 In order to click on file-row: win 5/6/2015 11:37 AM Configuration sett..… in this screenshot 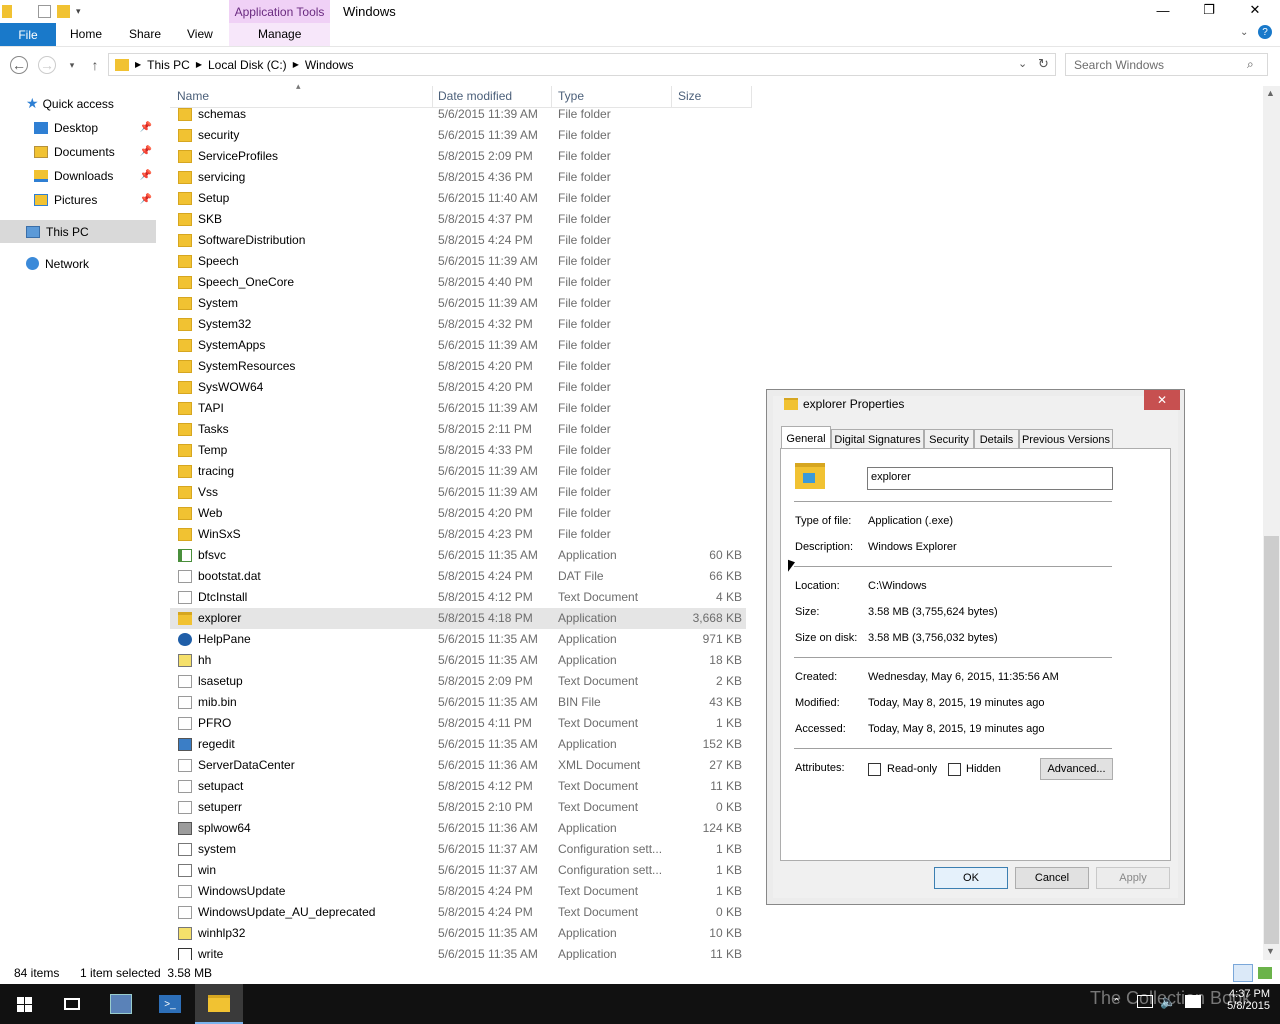, I will do `click(458, 870)`.